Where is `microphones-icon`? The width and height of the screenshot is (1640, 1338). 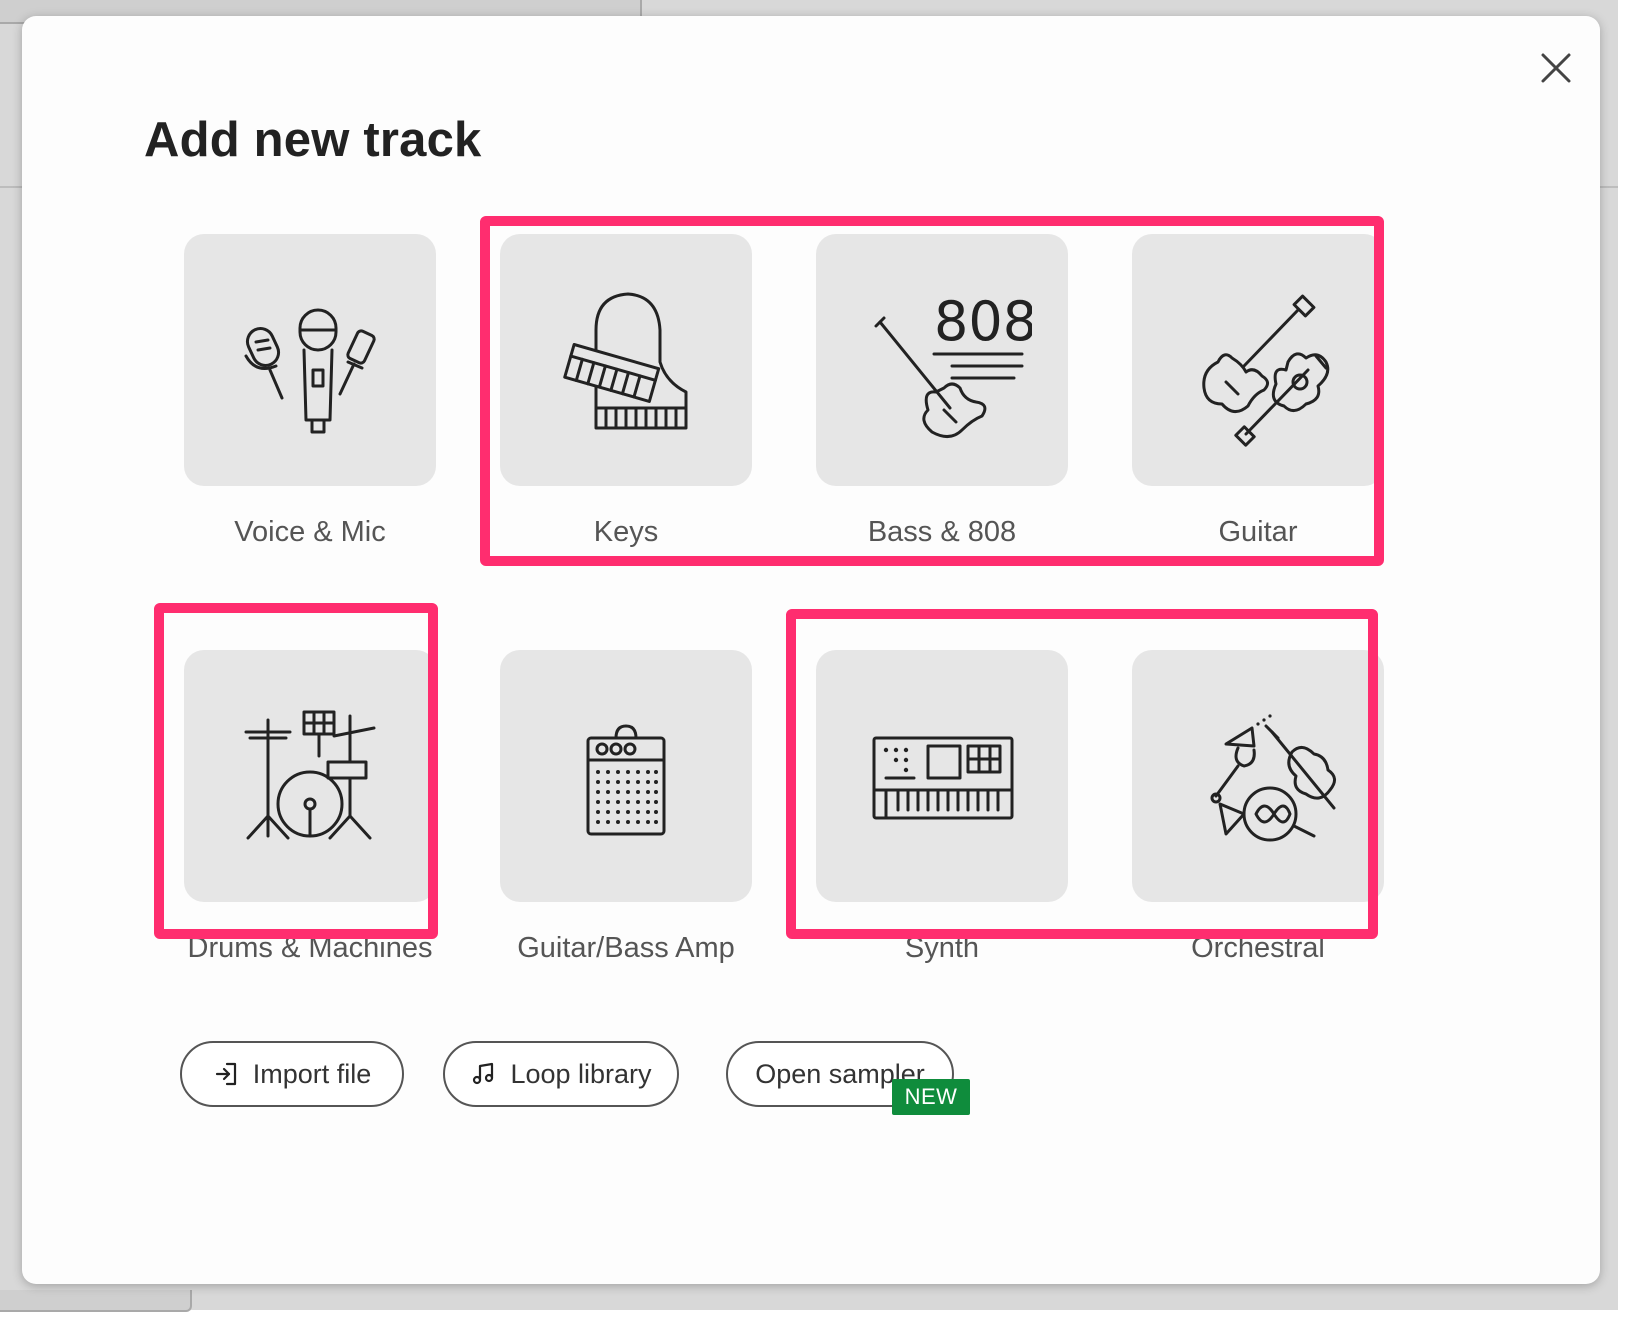 microphones-icon is located at coordinates (310, 371).